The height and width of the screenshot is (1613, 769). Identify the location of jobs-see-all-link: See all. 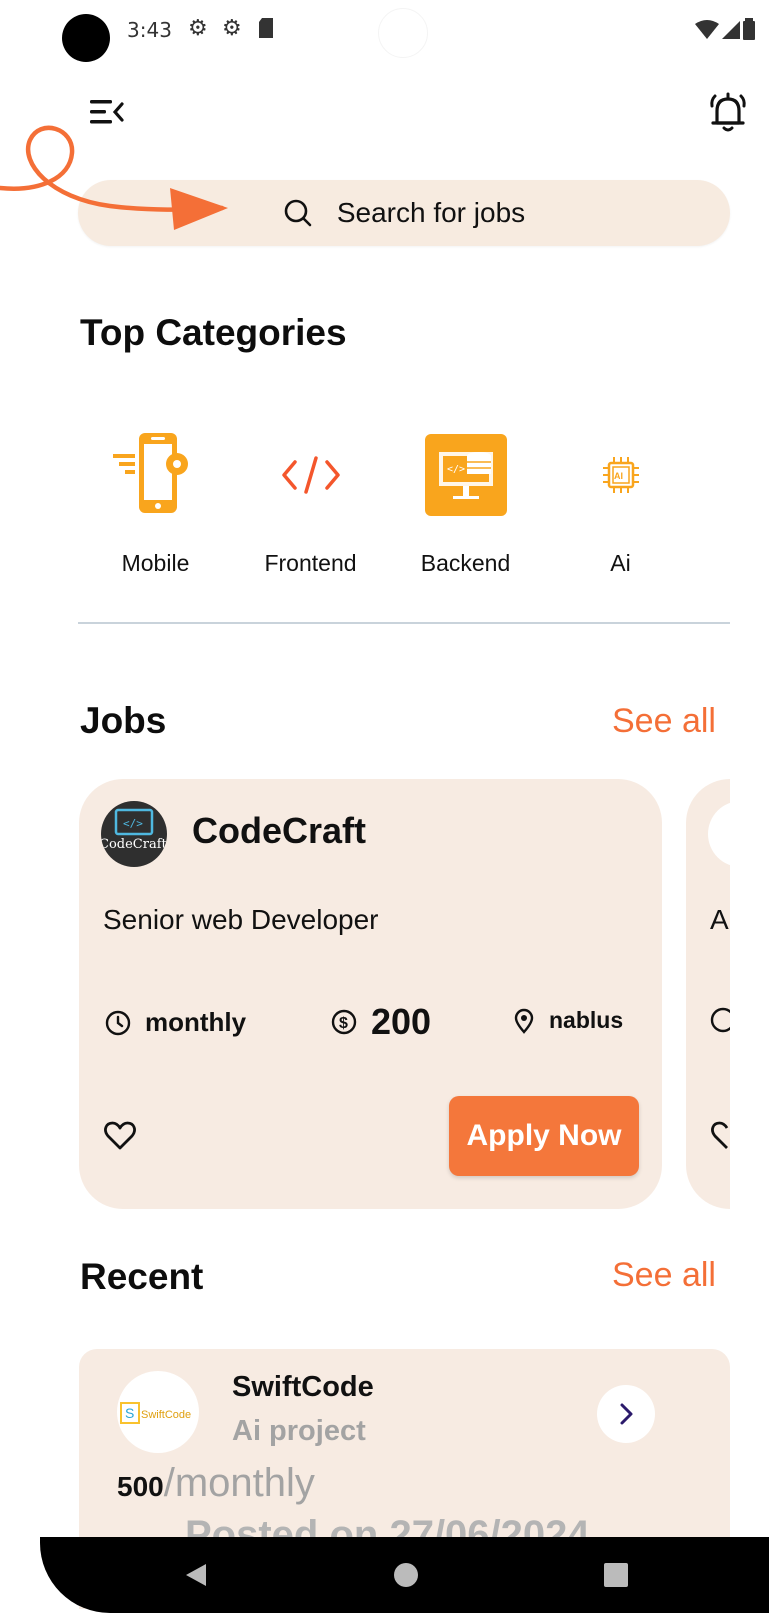
(664, 721).